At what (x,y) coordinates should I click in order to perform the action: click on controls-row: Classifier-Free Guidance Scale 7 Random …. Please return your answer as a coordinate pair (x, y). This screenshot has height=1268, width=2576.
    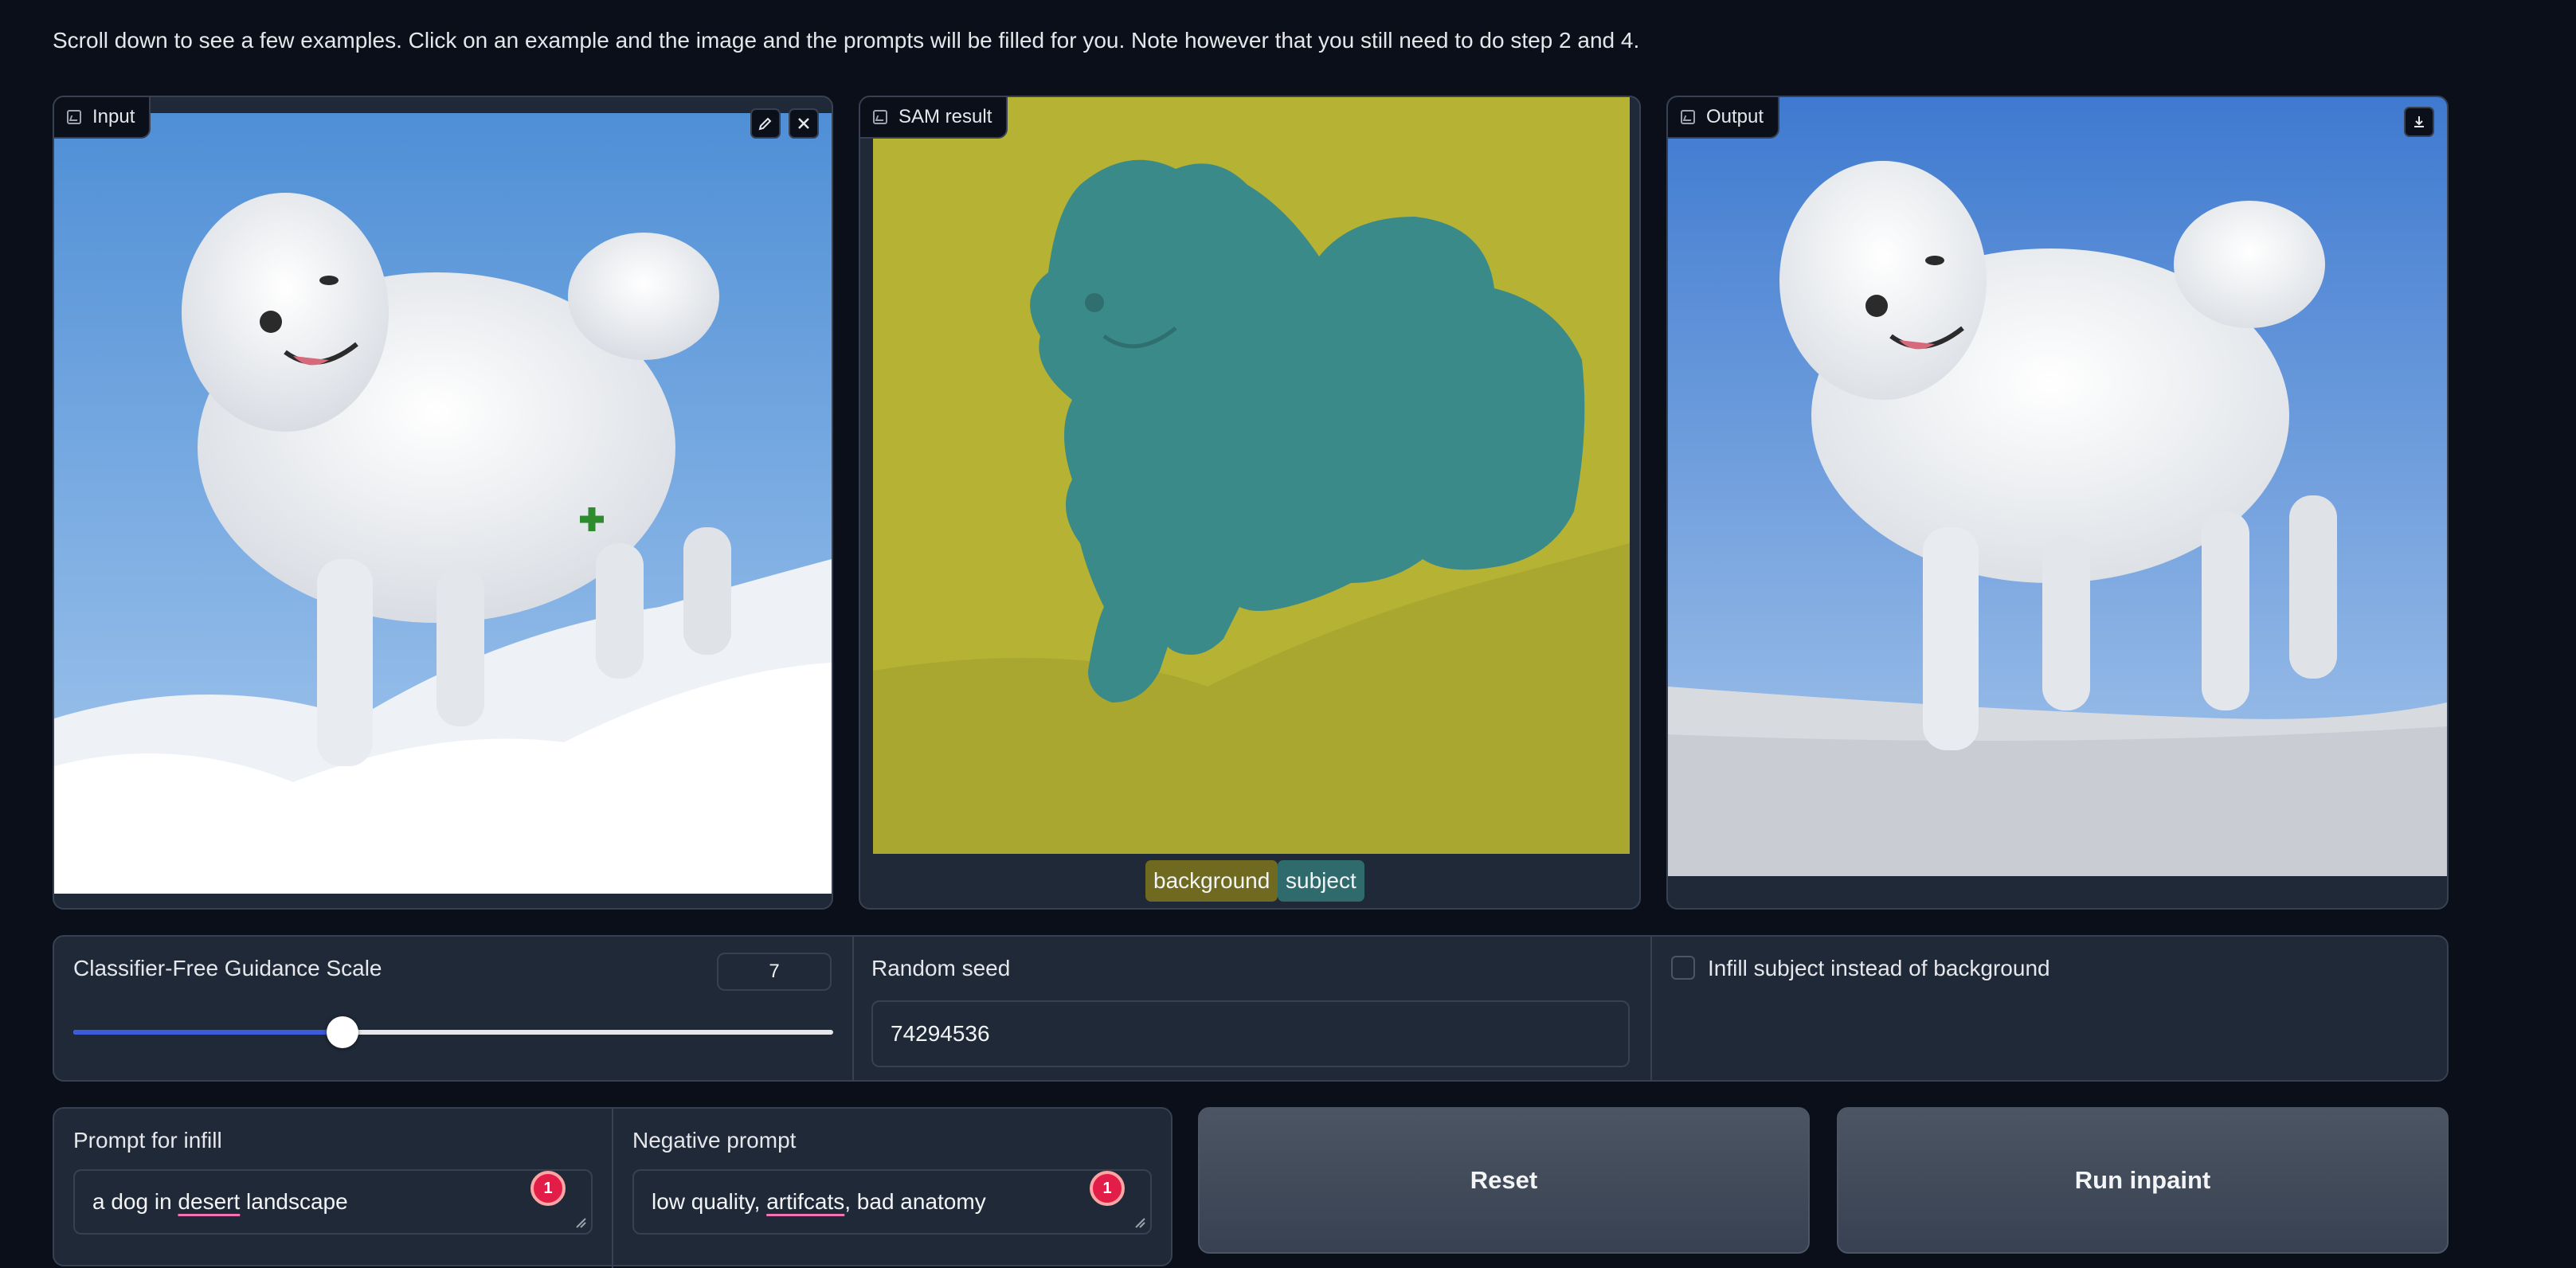
    Looking at the image, I should click on (1251, 1008).